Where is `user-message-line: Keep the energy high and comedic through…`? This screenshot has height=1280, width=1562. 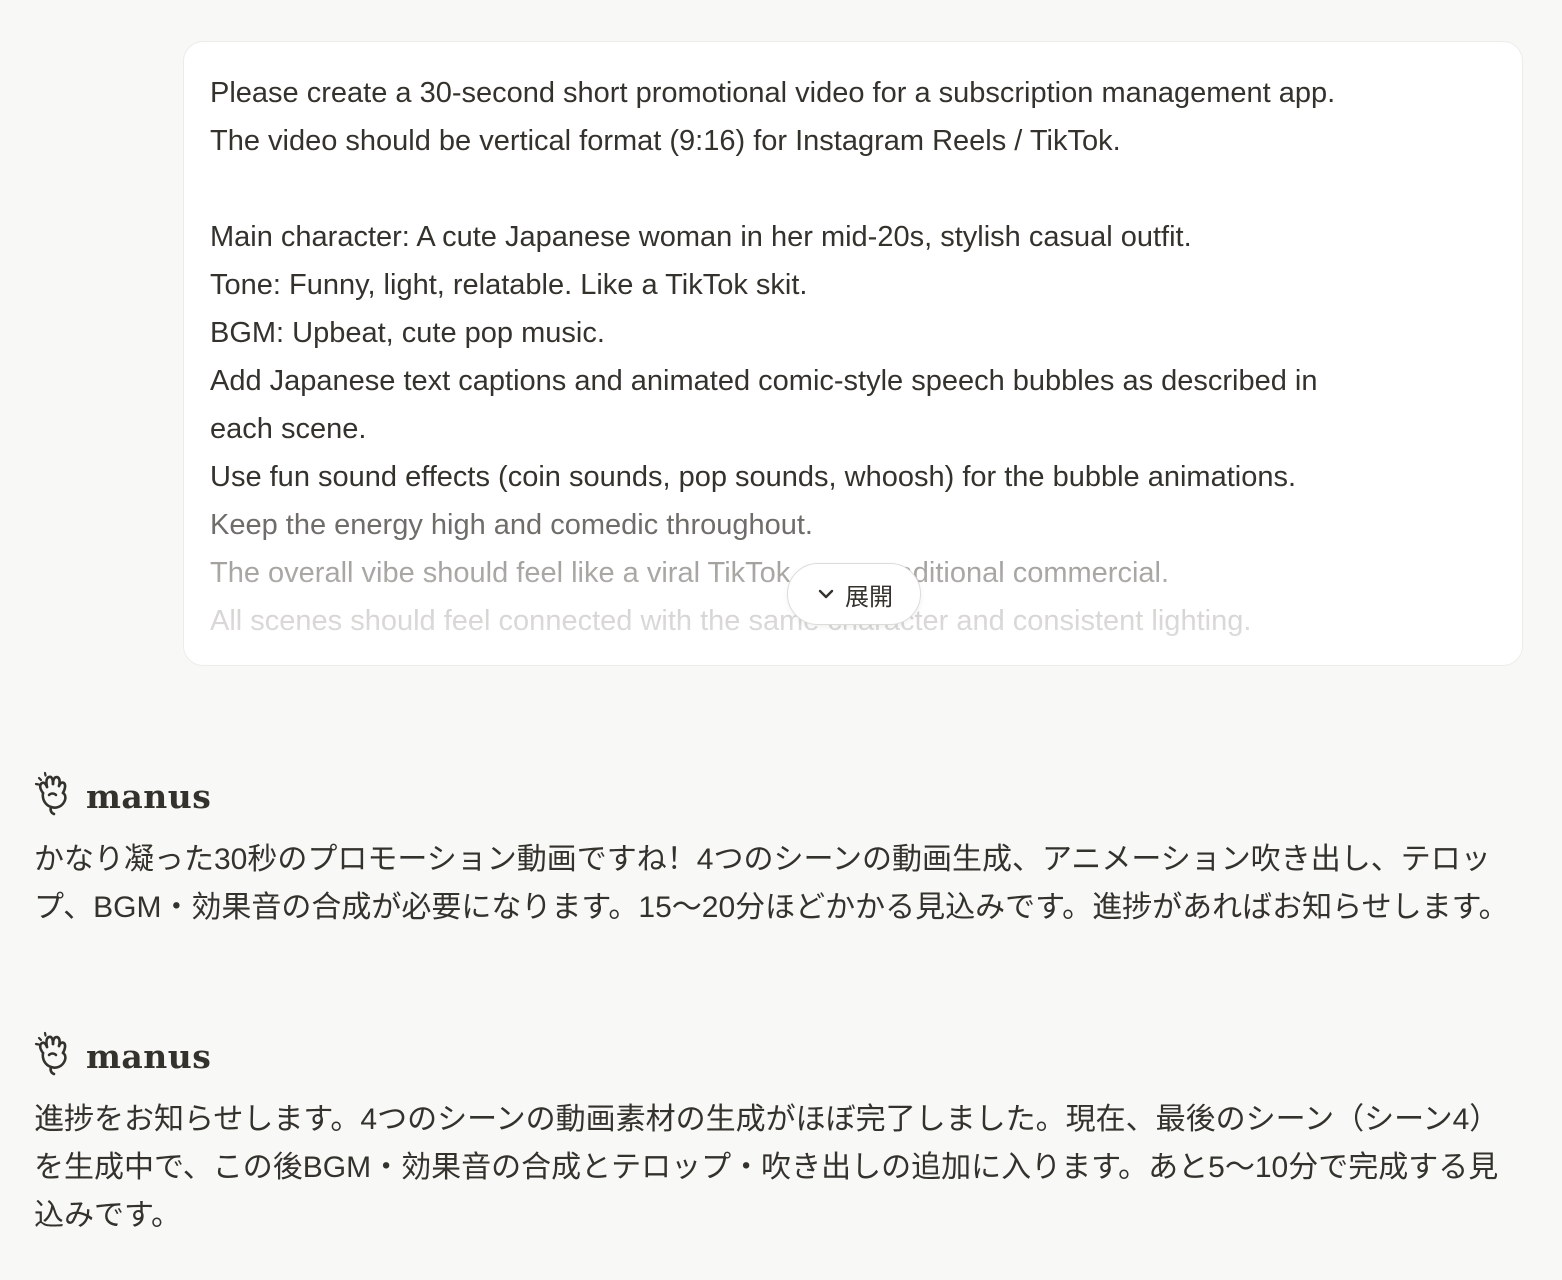
user-message-line: Keep the energy high and comedic through… is located at coordinates (511, 525).